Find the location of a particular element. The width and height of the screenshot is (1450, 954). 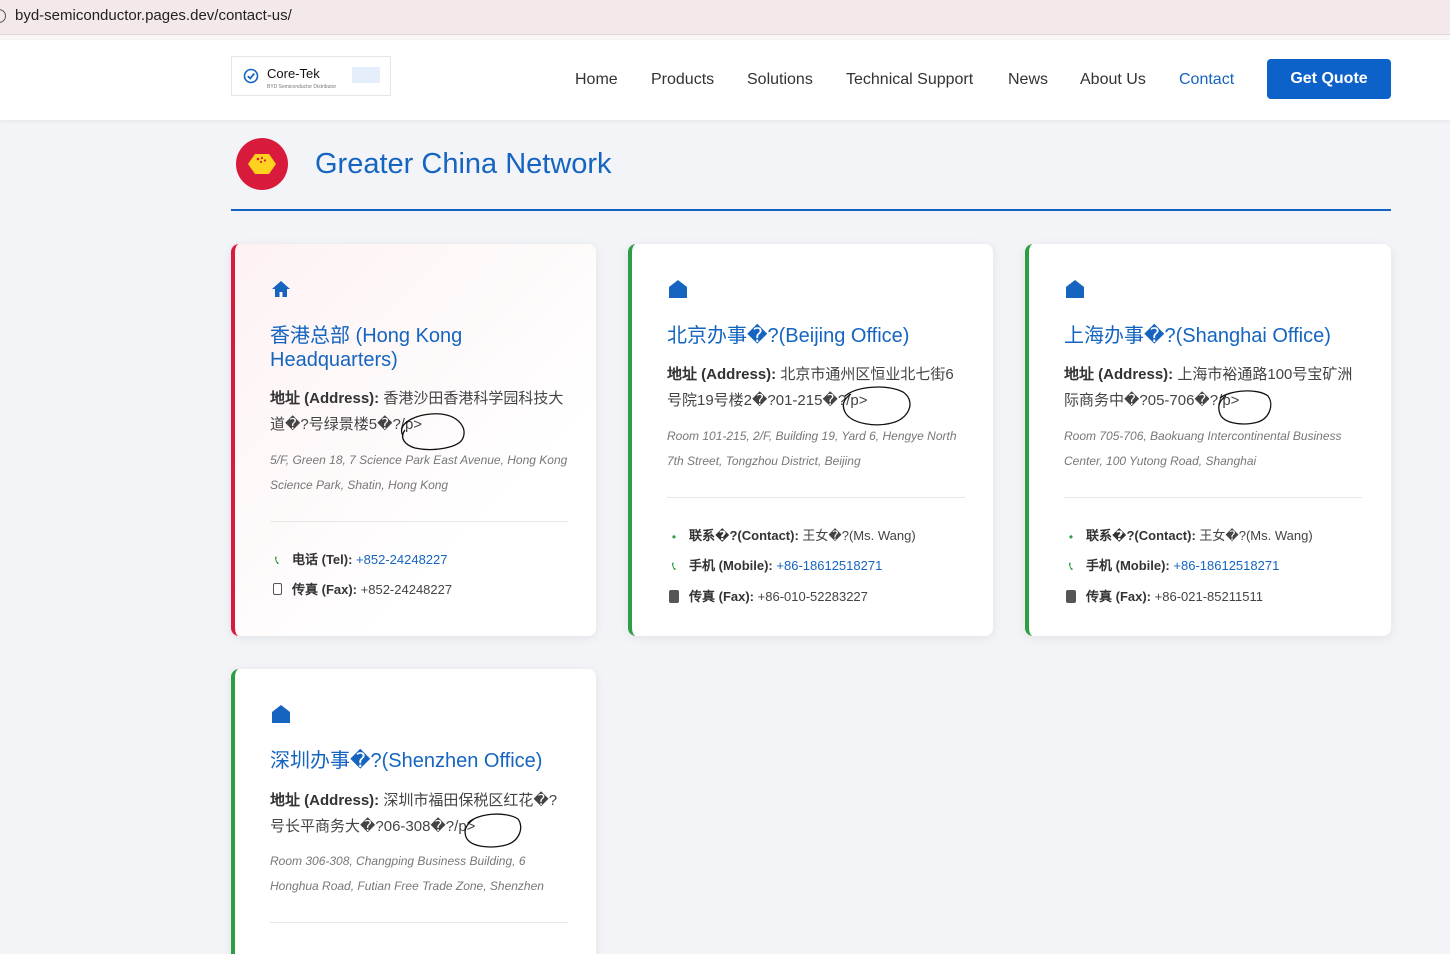

fax-row: 传真 (Fax): +86-010-52283227 is located at coordinates (767, 596).